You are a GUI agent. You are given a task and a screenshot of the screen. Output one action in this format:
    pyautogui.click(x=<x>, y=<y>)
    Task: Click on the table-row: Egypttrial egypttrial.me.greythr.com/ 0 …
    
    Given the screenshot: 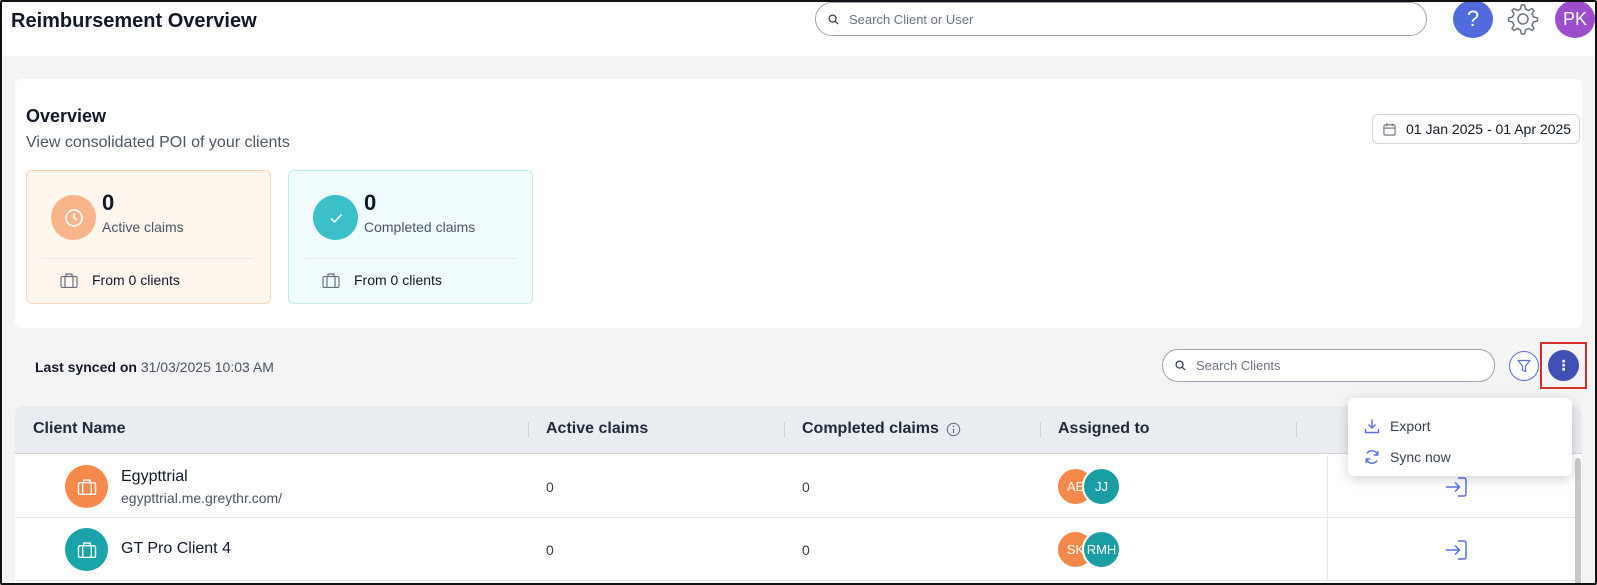 What is the action you would take?
    pyautogui.click(x=798, y=486)
    